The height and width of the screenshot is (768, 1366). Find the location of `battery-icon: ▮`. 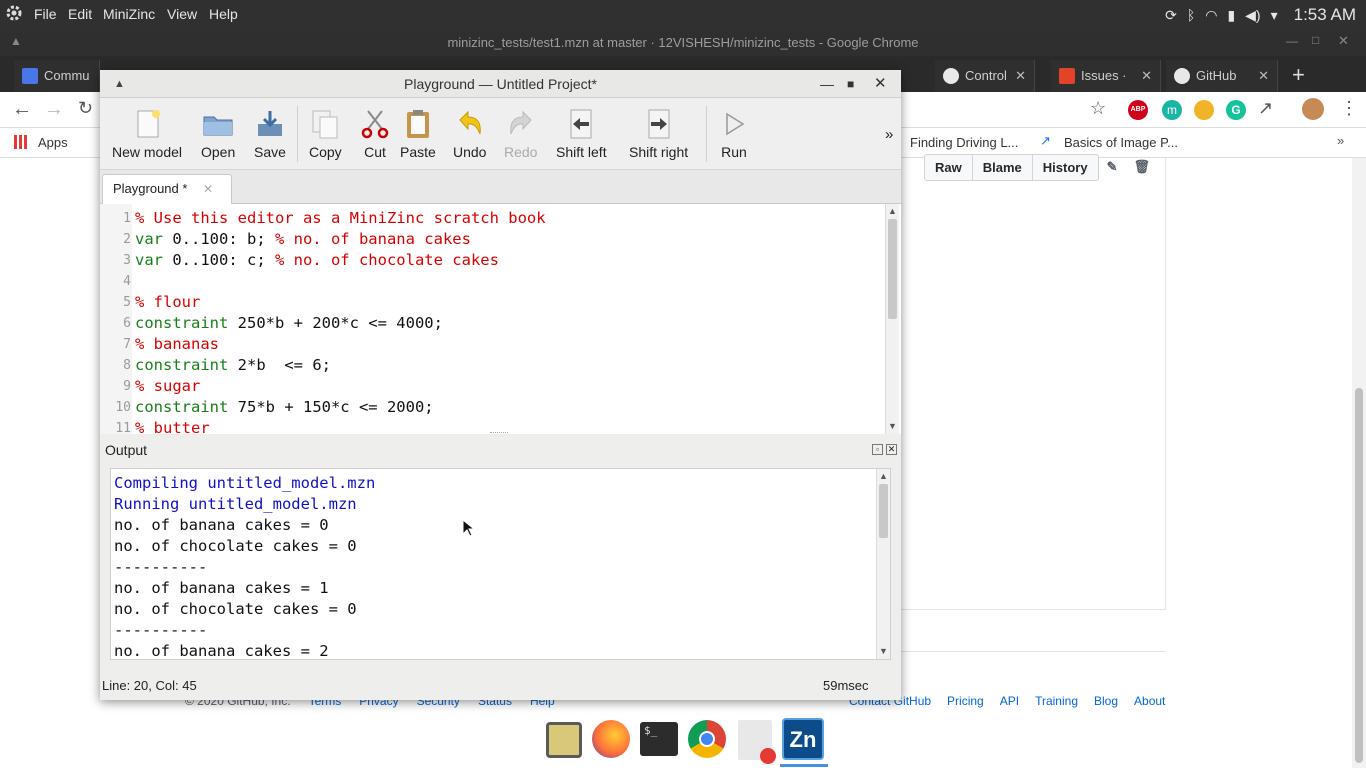

battery-icon: ▮ is located at coordinates (1231, 15).